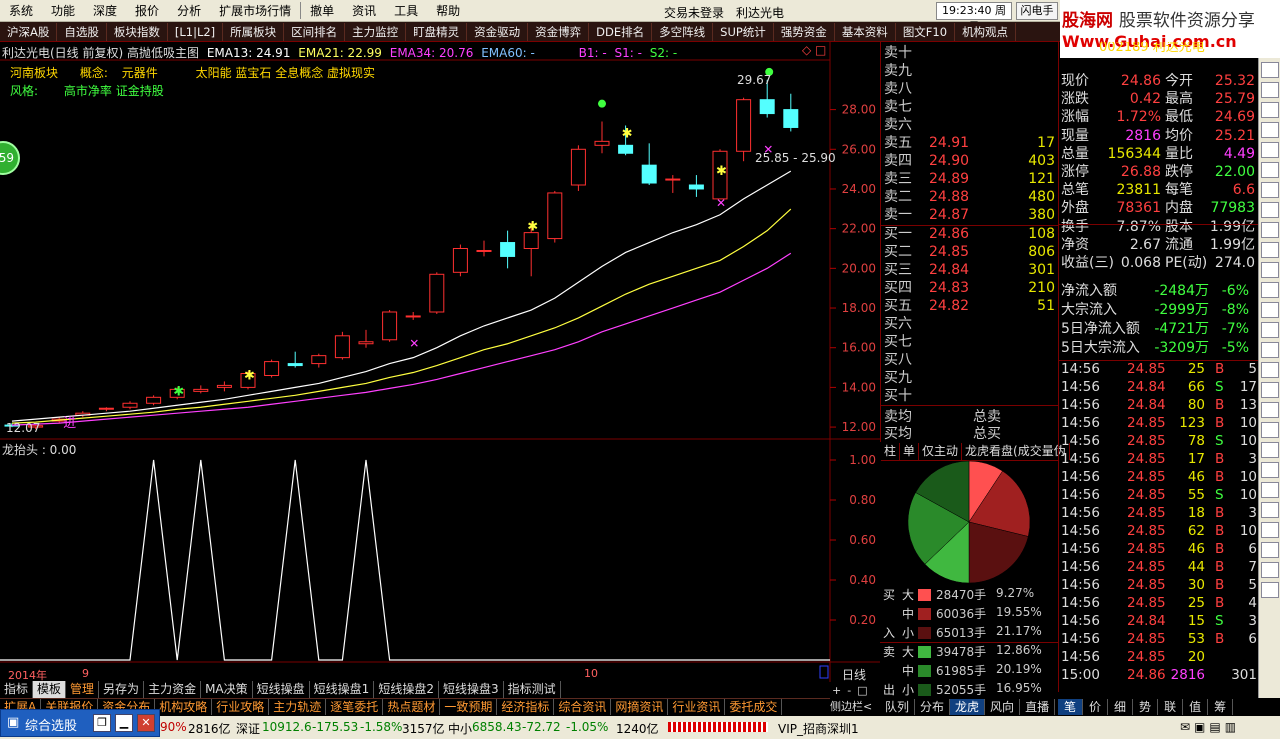 This screenshot has height=739, width=1280. I want to click on status-tray-icons: ✉▣▤▥, so click(1210, 727).